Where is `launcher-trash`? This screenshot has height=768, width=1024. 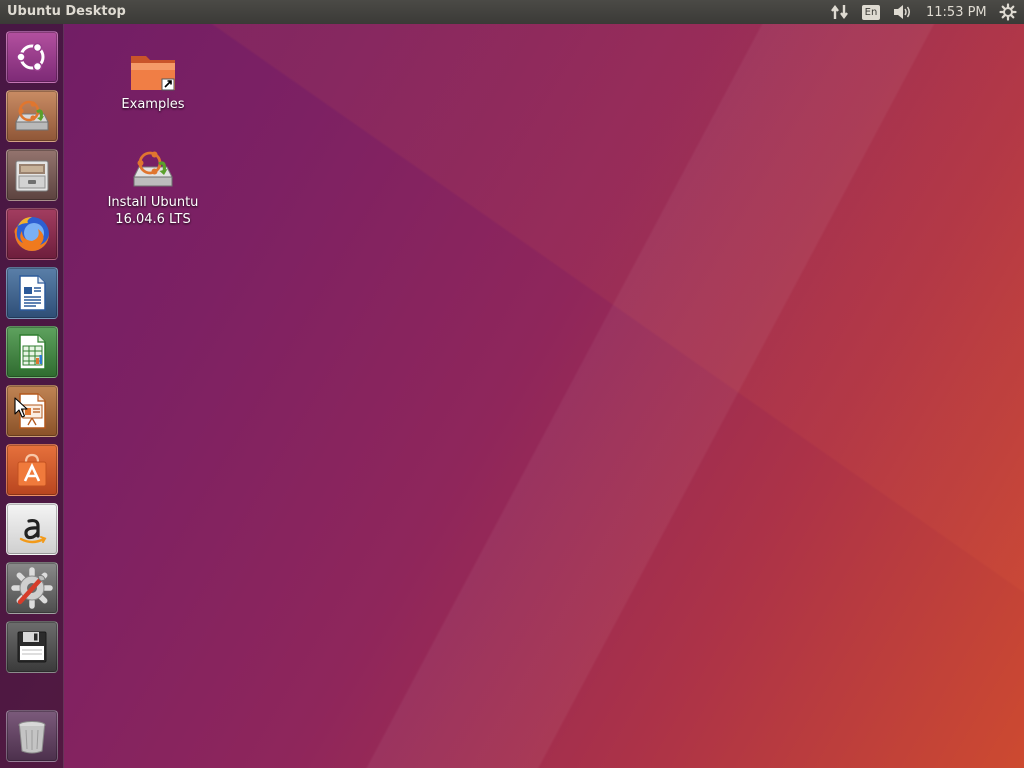 launcher-trash is located at coordinates (32, 736).